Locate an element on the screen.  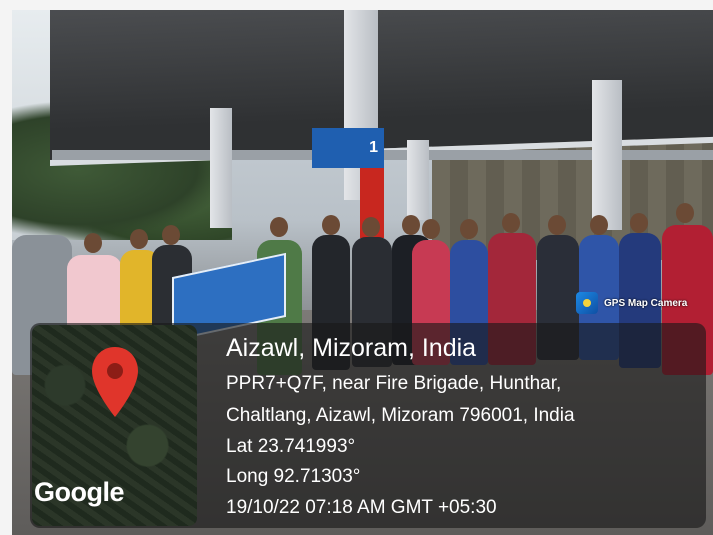
watermark-app-name: GPS Map Camera is located at coordinates (646, 303).